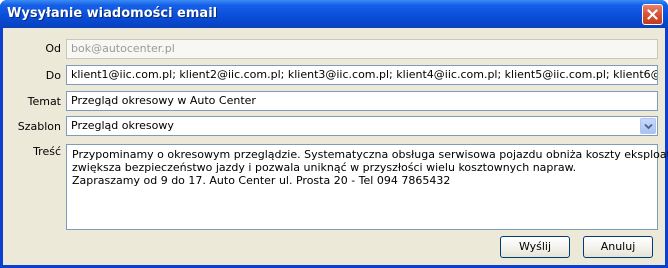  What do you see at coordinates (44, 101) in the screenshot?
I see `subject-label: Temat` at bounding box center [44, 101].